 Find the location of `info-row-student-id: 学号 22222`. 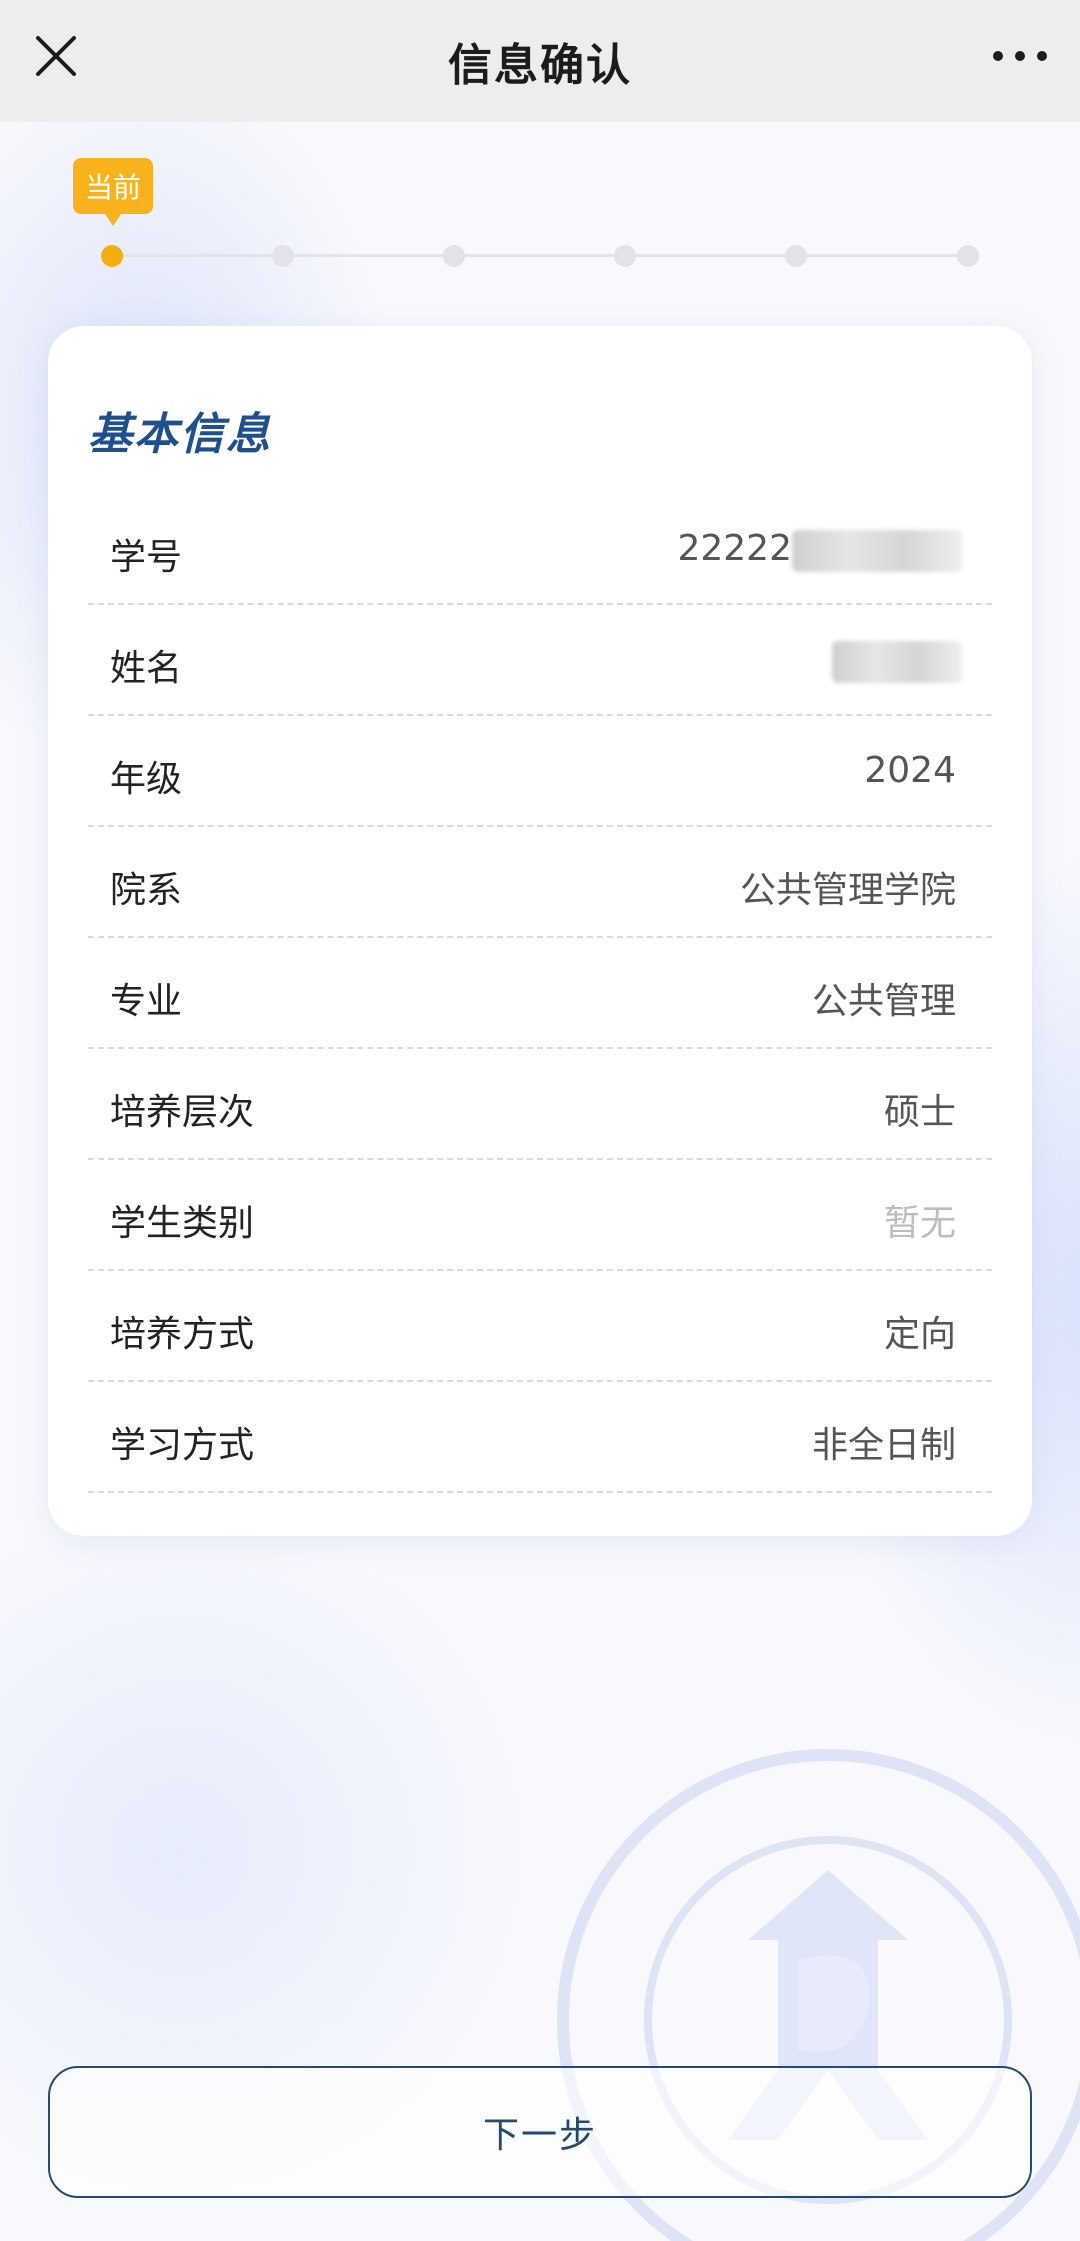

info-row-student-id: 学号 22222 is located at coordinates (540, 549).